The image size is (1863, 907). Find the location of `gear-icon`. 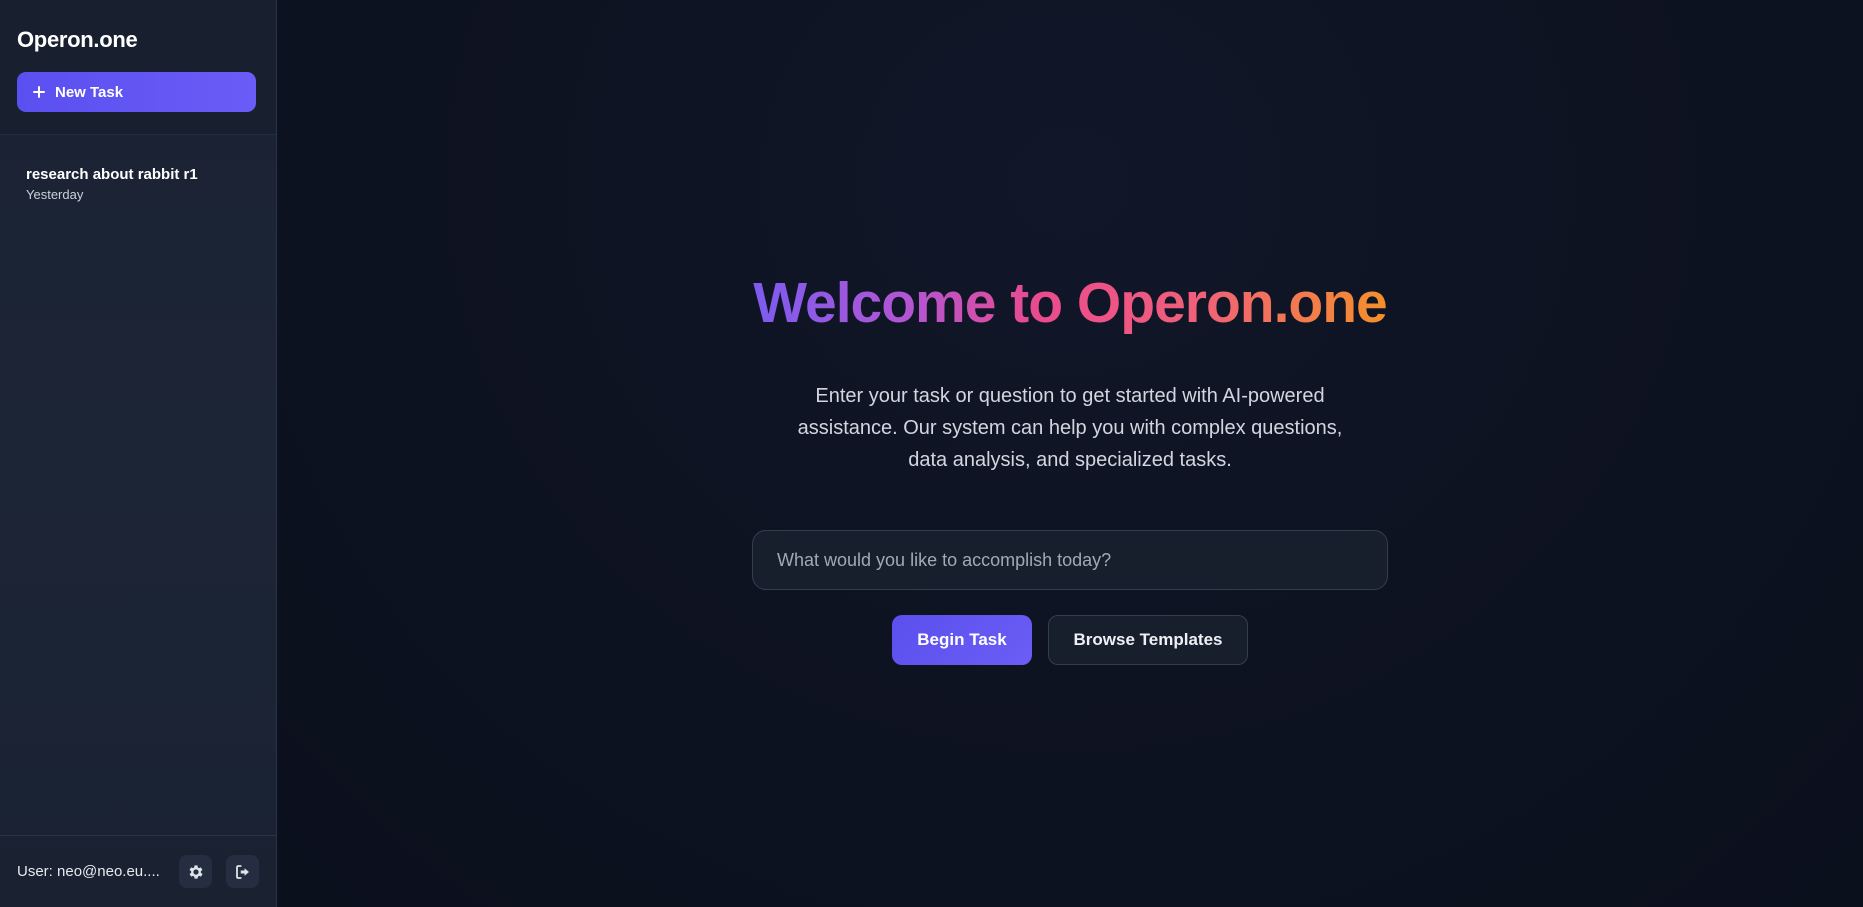

gear-icon is located at coordinates (196, 871).